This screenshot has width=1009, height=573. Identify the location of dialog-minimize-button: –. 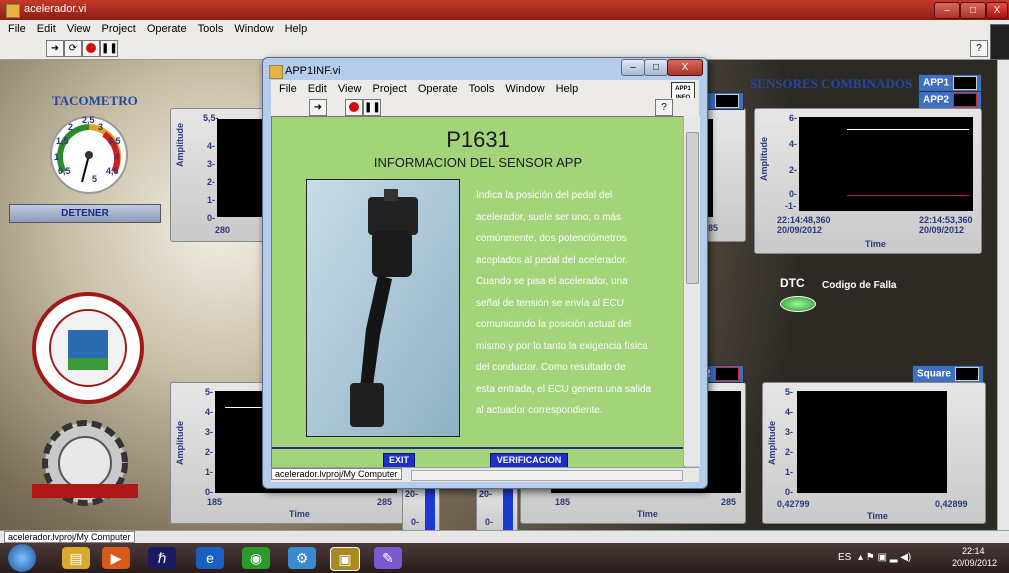
(633, 67).